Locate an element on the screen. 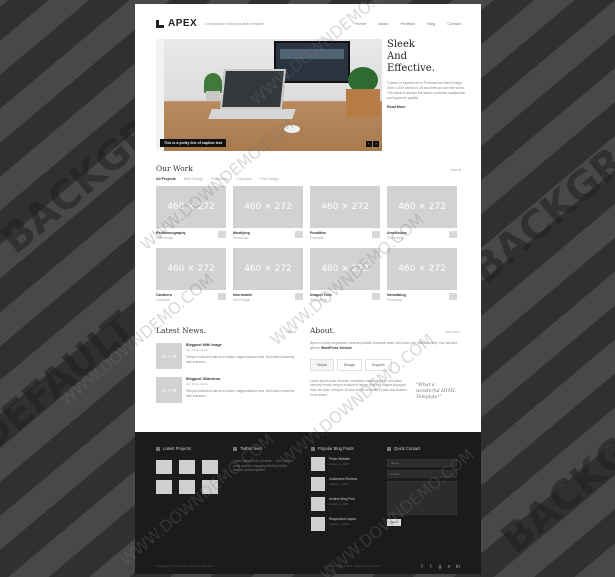 The image size is (615, 577). slider-prev-button: ‹ is located at coordinates (369, 144).